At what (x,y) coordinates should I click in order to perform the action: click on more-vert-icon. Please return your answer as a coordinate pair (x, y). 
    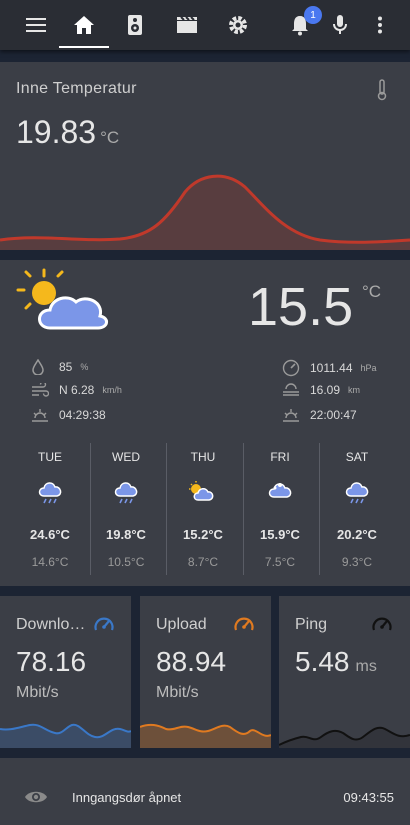
    Looking at the image, I should click on (380, 25).